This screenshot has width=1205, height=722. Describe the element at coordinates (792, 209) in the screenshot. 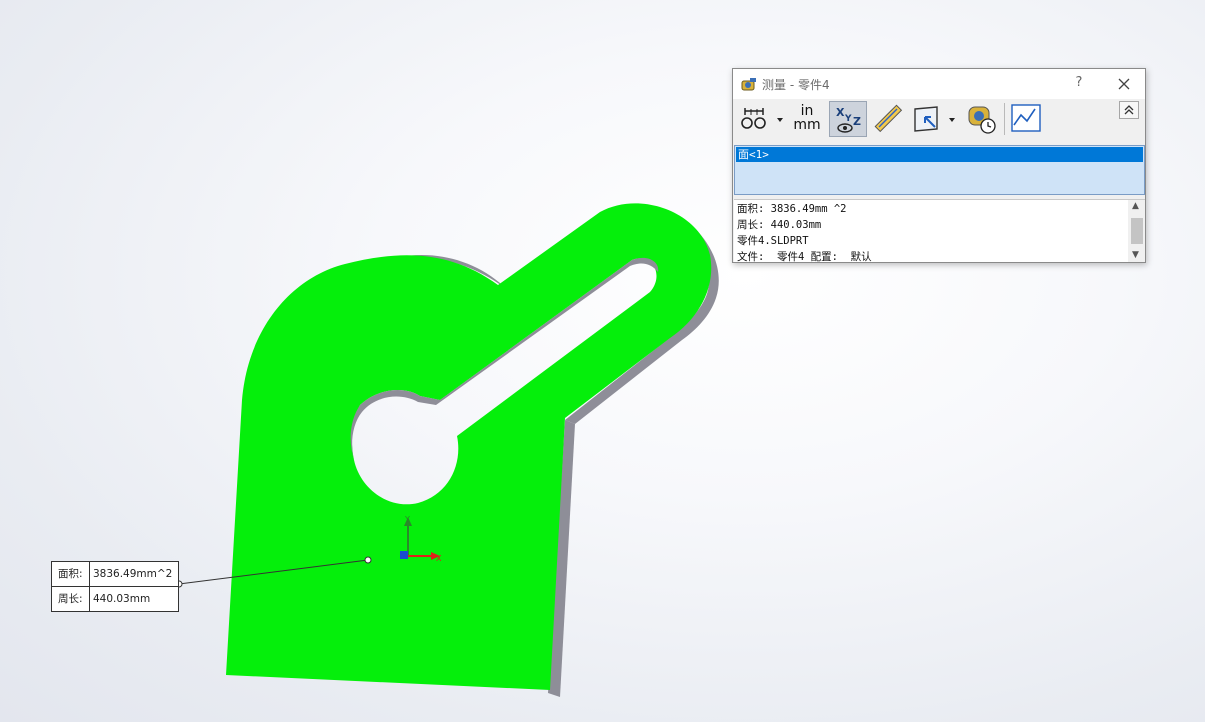

I see `result-area: 面积: 3836.49mm ^2` at that location.